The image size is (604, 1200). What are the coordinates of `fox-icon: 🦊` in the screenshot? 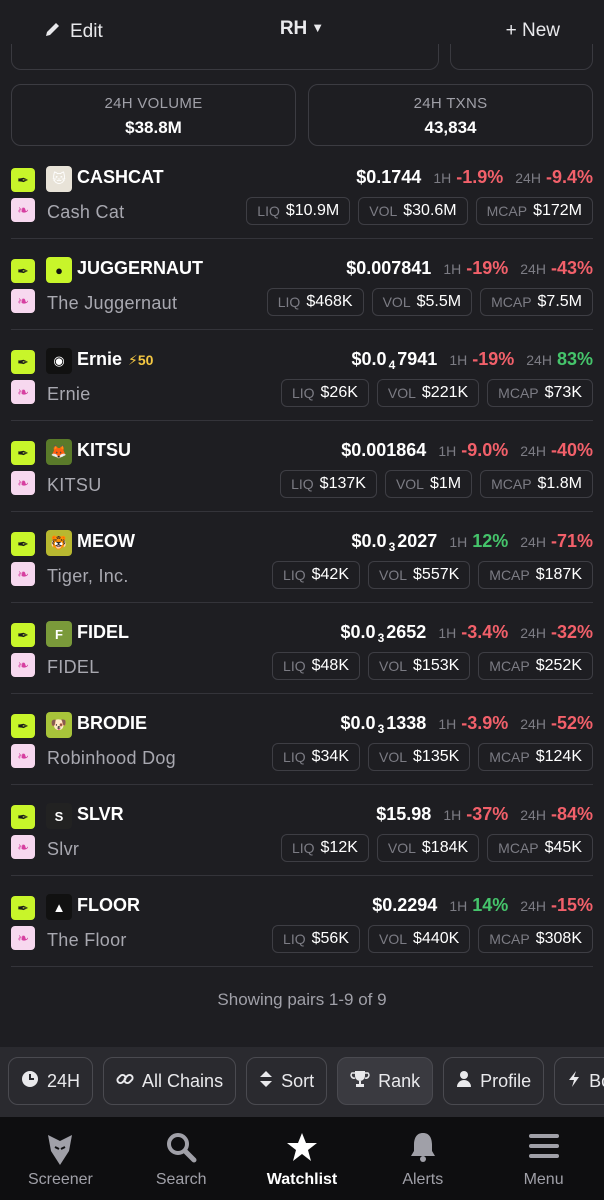 It's located at (59, 452).